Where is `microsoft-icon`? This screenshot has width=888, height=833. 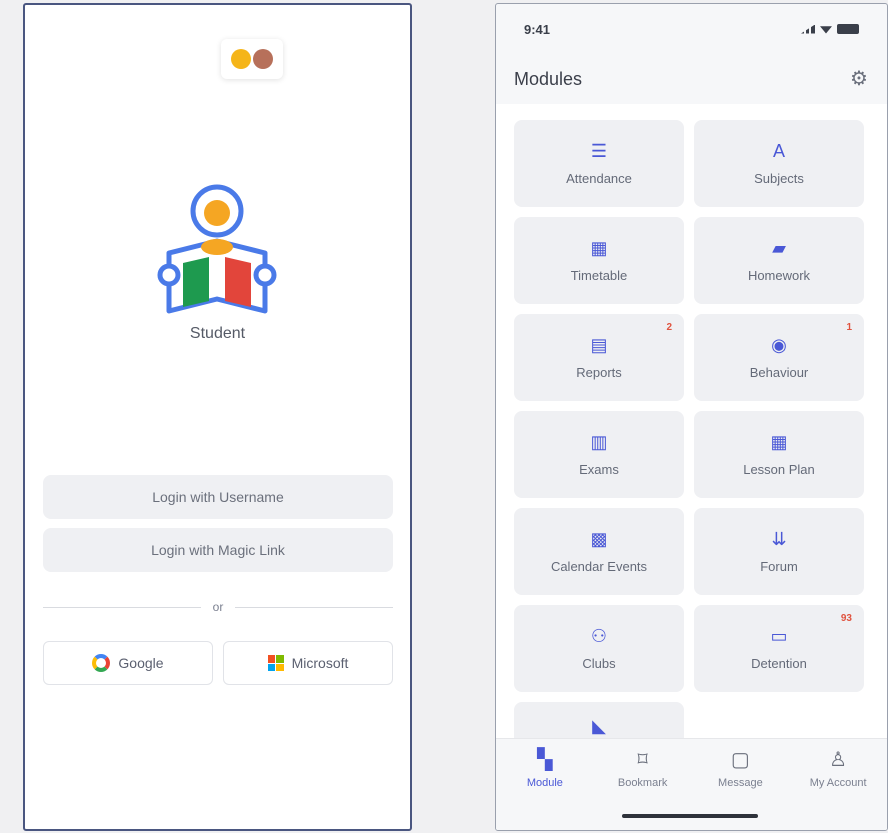
microsoft-icon is located at coordinates (275, 663).